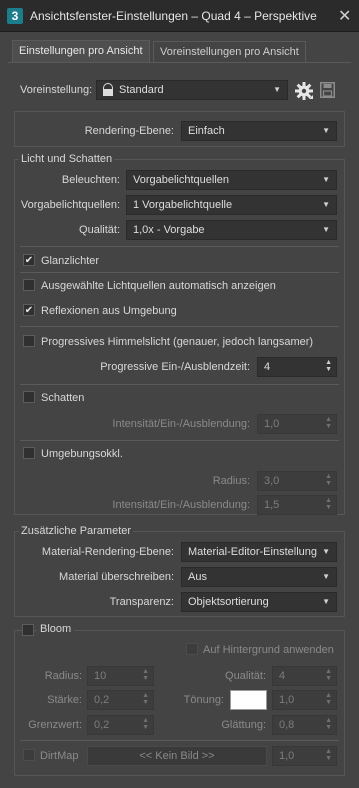  What do you see at coordinates (304, 676) in the screenshot?
I see `bloom-quality-spinner: 4 ▲ ▼` at bounding box center [304, 676].